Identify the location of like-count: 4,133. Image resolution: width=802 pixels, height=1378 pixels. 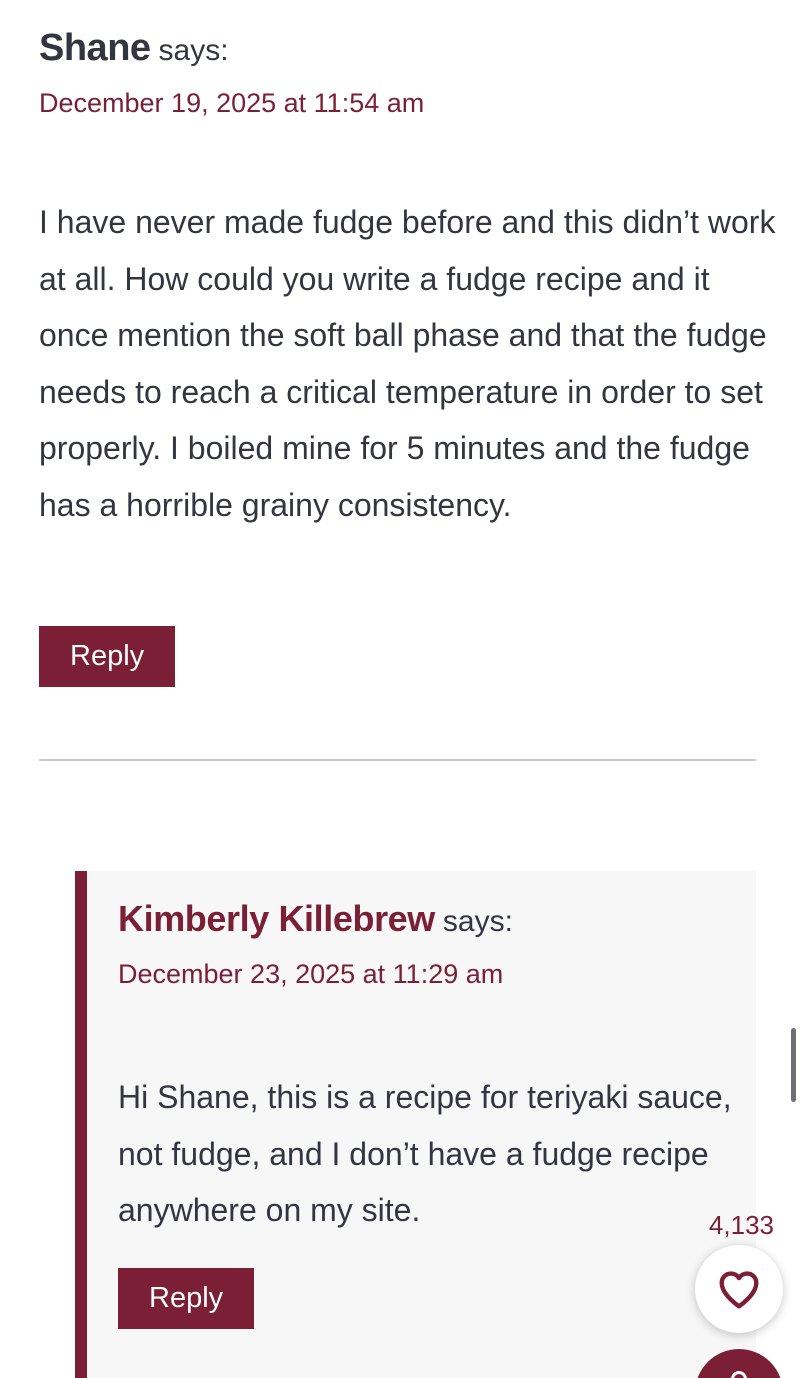
(741, 1225).